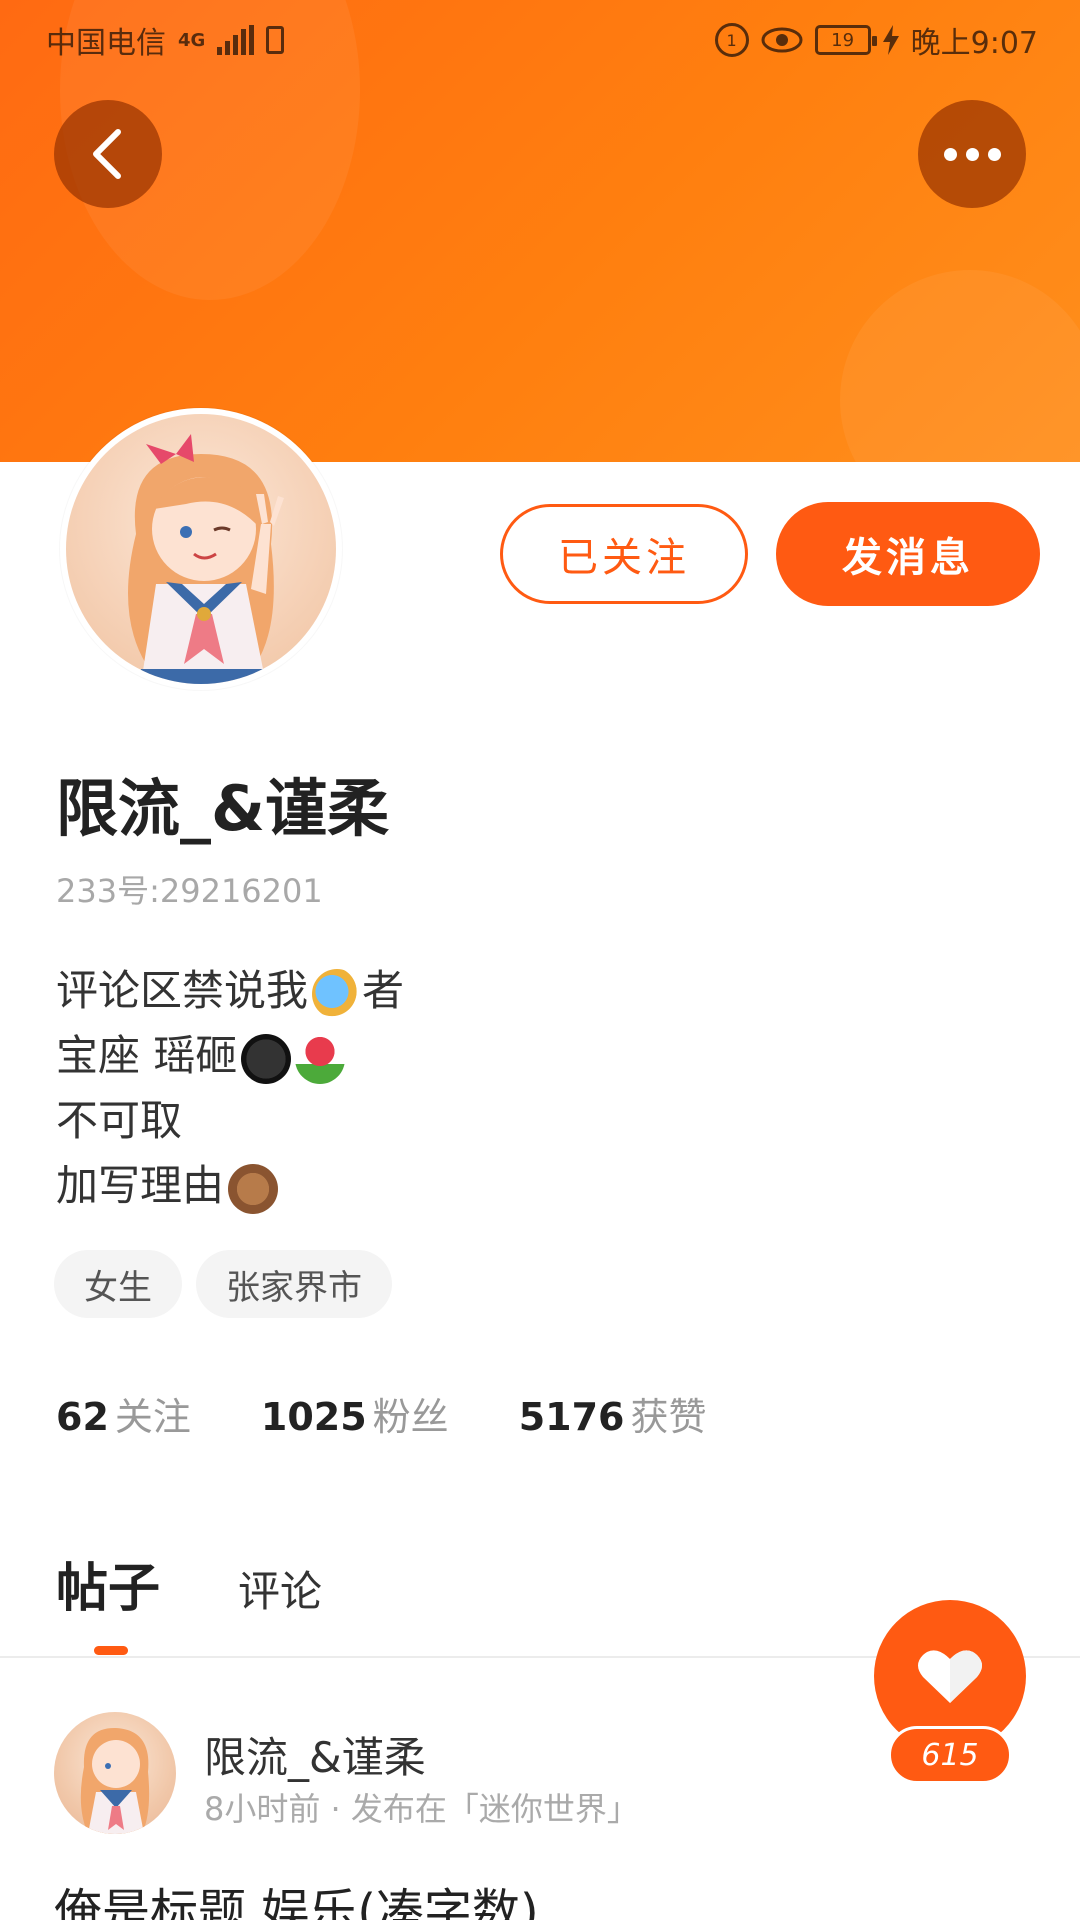  I want to click on eye-icon, so click(782, 40).